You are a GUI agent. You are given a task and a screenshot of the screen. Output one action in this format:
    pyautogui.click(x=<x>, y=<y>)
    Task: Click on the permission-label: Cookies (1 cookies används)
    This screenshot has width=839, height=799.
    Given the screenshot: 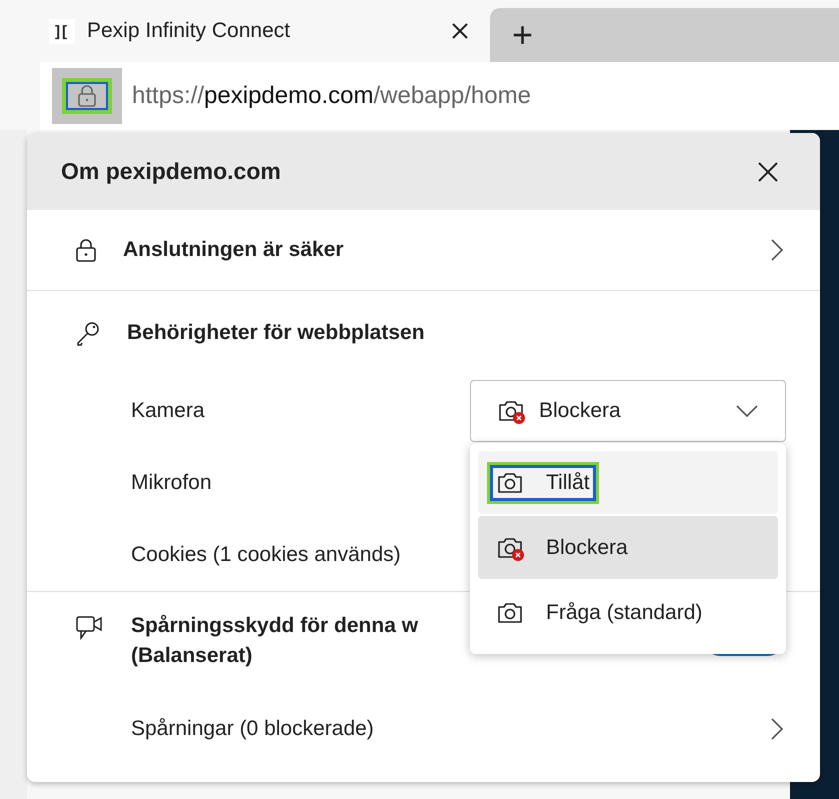 What is the action you would take?
    pyautogui.click(x=266, y=555)
    